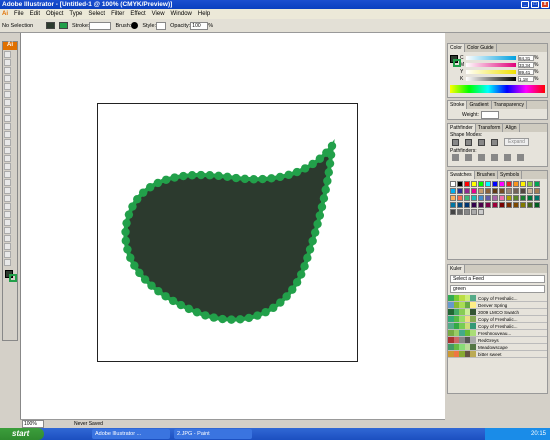 This screenshot has height=440, width=550. I want to click on black-value: 1,18, so click(526, 78).